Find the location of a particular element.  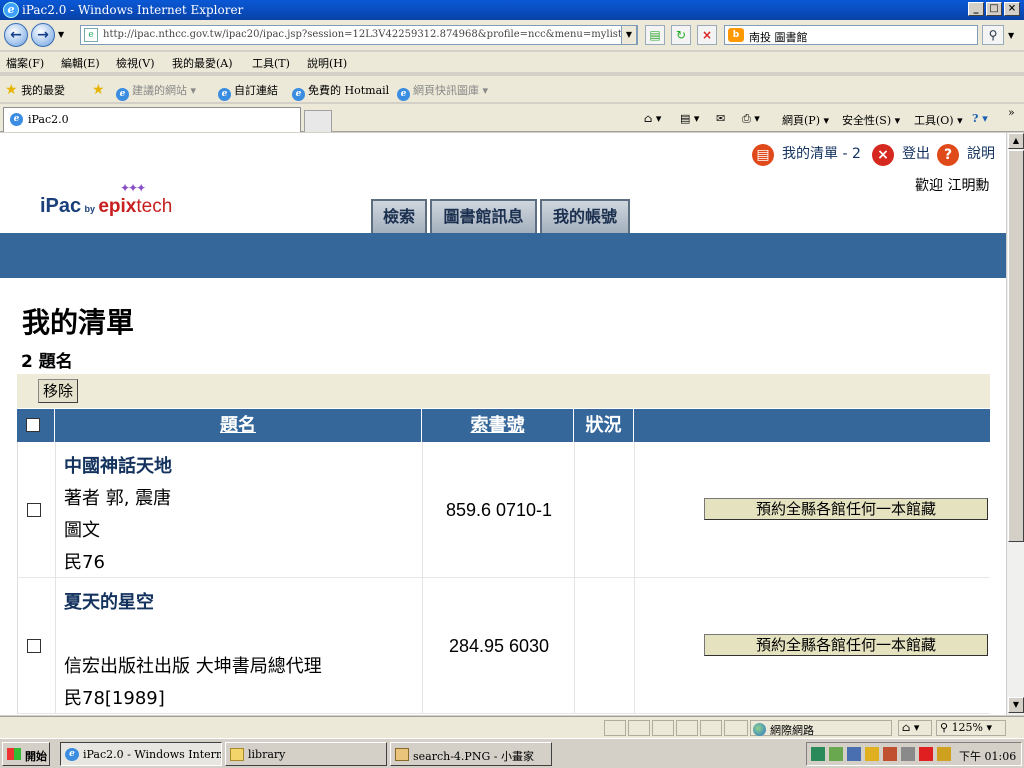

tab-ipac: e iPac2.0 is located at coordinates (152, 119).